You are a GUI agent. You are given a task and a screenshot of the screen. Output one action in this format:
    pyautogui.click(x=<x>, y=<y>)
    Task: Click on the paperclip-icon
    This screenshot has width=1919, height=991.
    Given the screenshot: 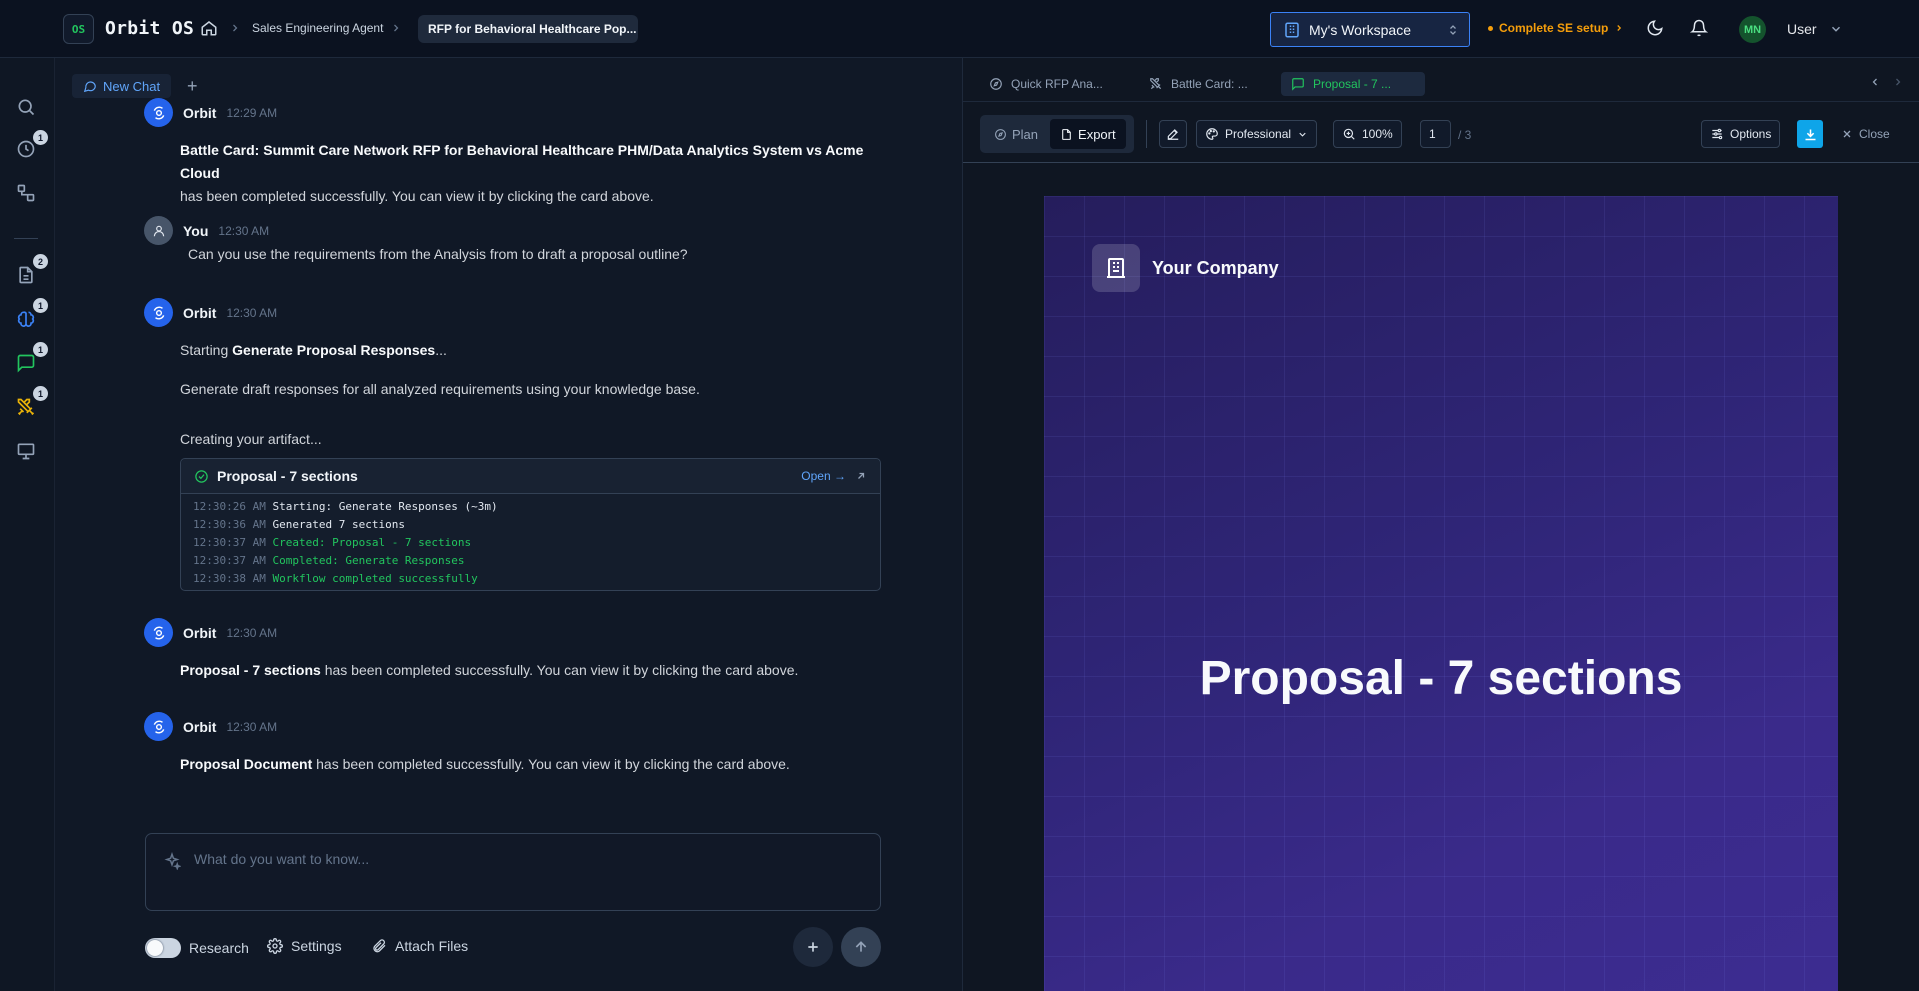 What is the action you would take?
    pyautogui.click(x=379, y=946)
    